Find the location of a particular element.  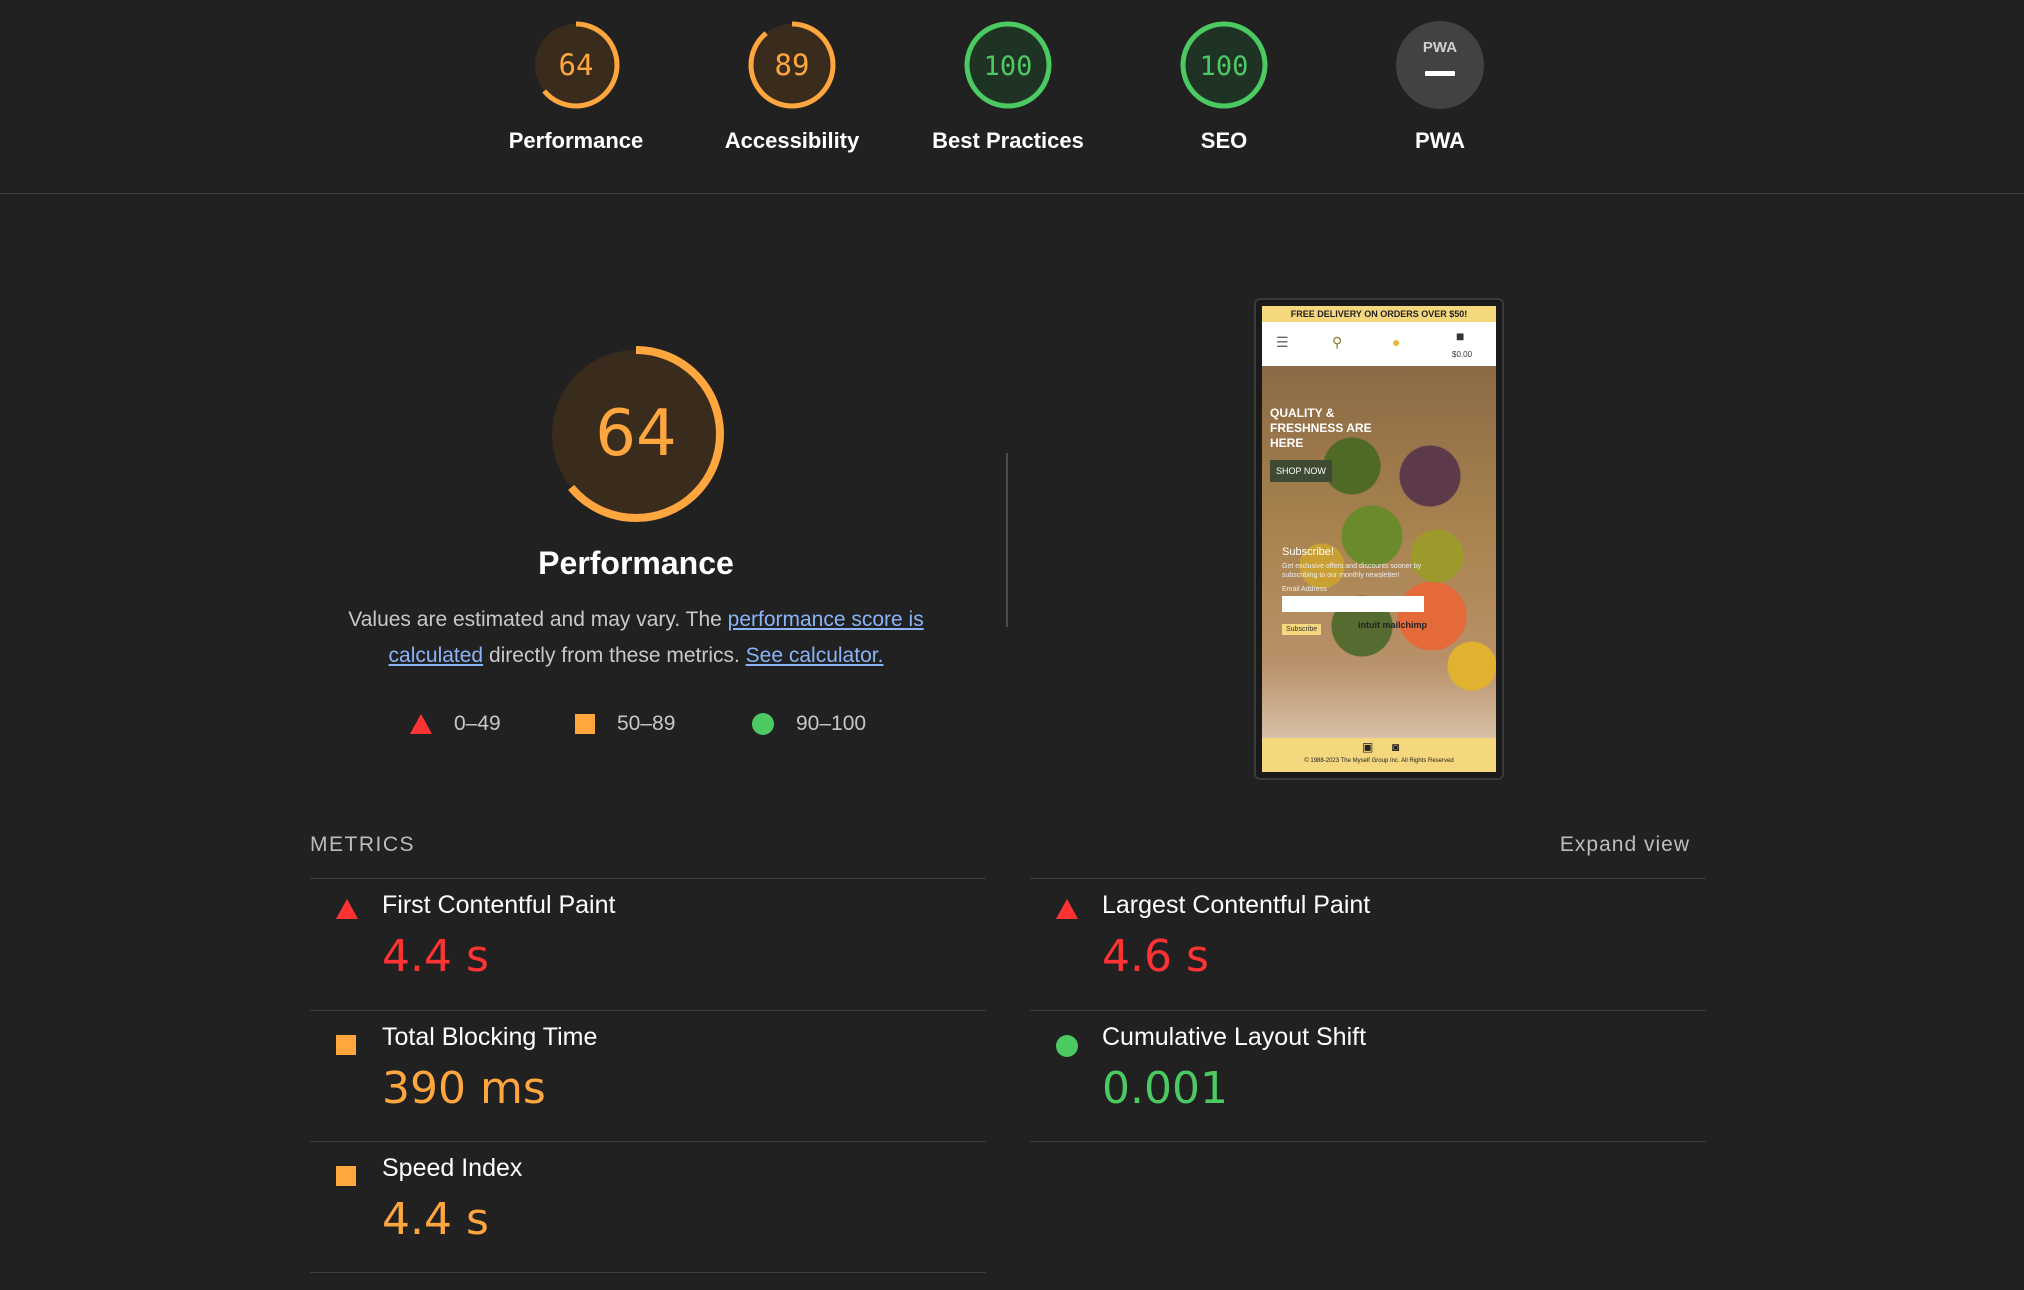

cart-icon: ■ is located at coordinates (1460, 336).